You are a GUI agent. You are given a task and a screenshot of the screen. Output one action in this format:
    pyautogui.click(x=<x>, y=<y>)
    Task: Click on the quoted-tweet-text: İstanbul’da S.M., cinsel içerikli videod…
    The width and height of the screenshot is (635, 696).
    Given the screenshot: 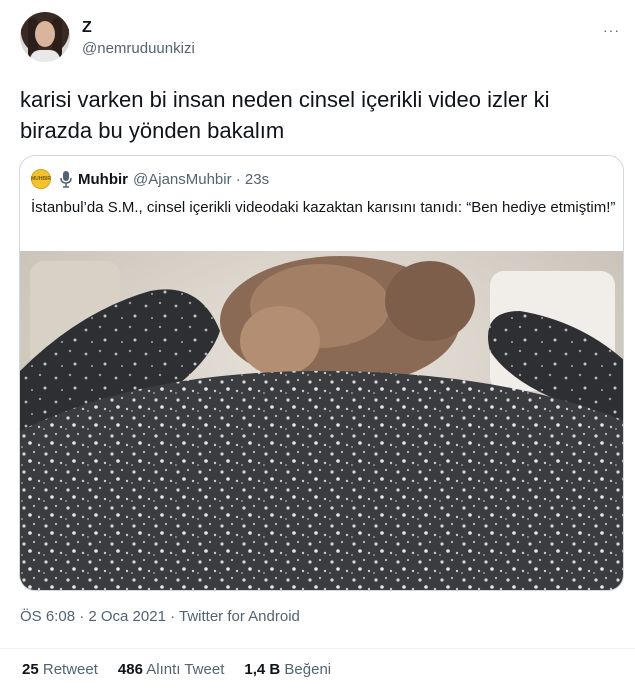 What is the action you would take?
    pyautogui.click(x=323, y=207)
    